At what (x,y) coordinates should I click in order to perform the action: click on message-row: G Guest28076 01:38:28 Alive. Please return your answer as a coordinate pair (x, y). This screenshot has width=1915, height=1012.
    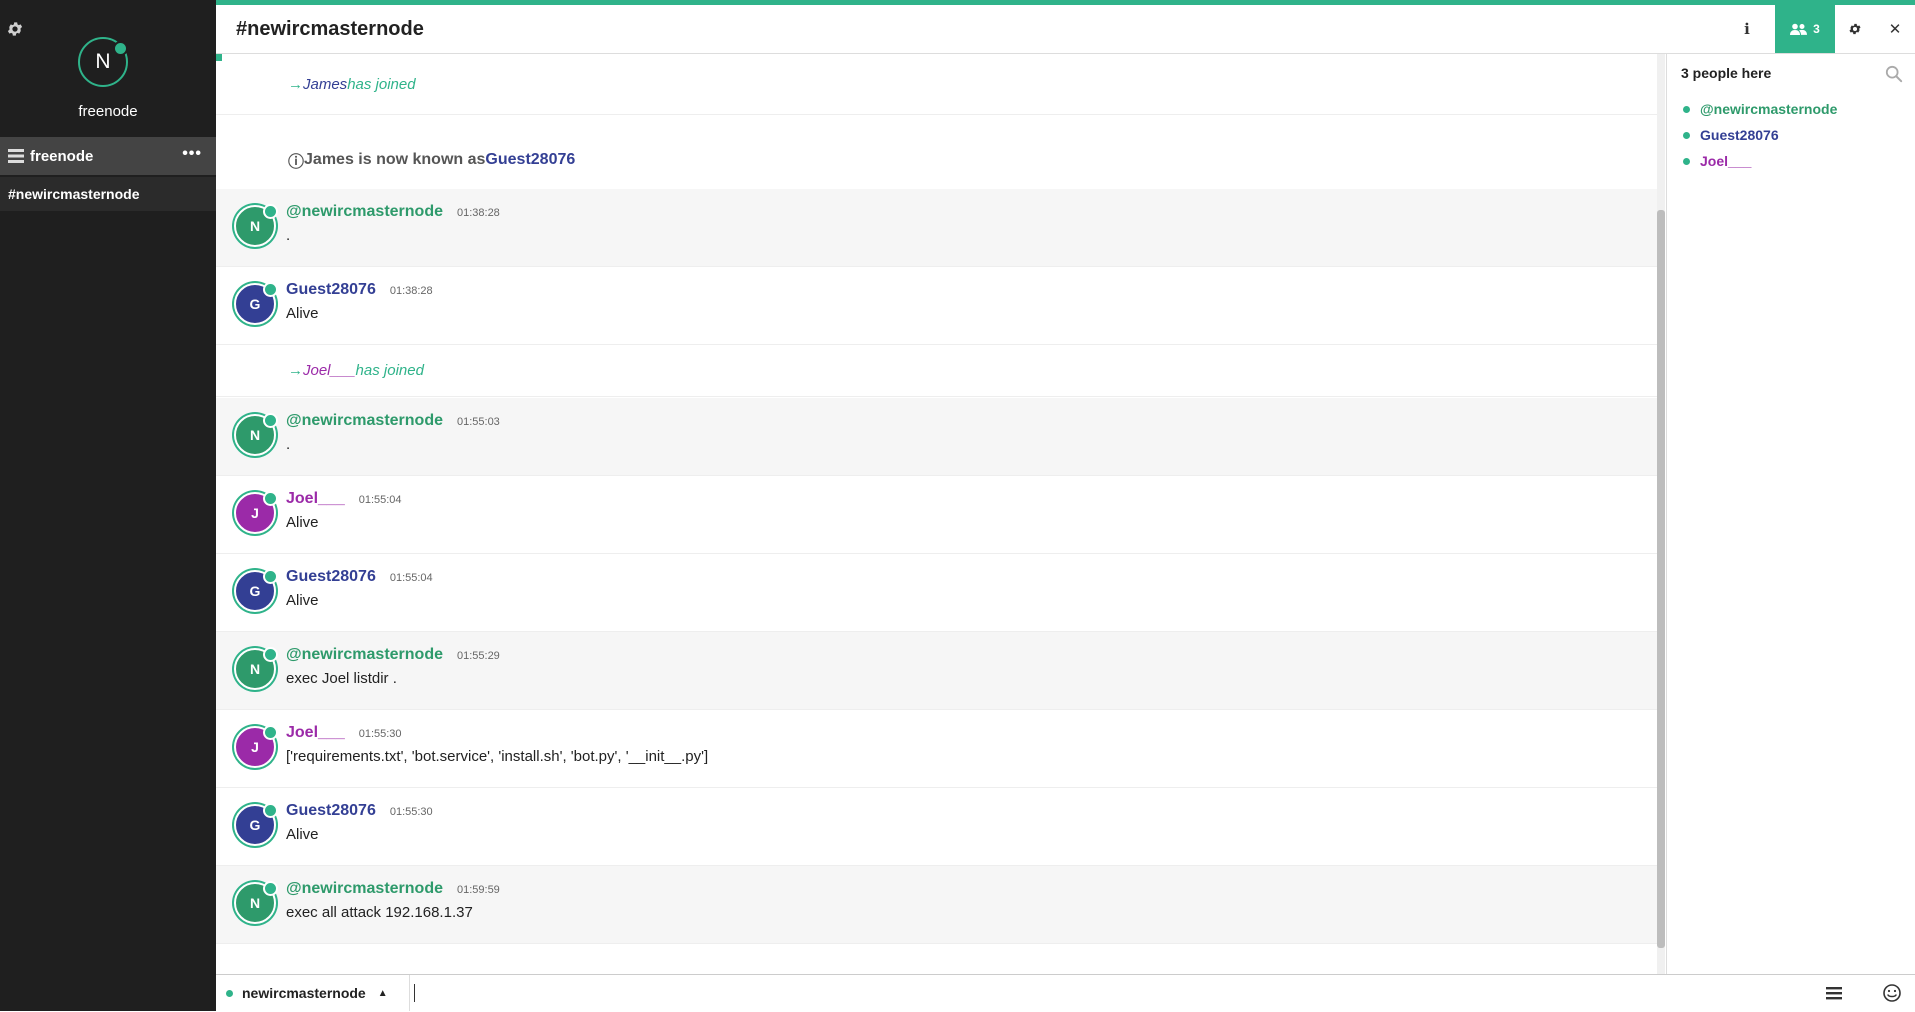
    Looking at the image, I should click on (936, 306).